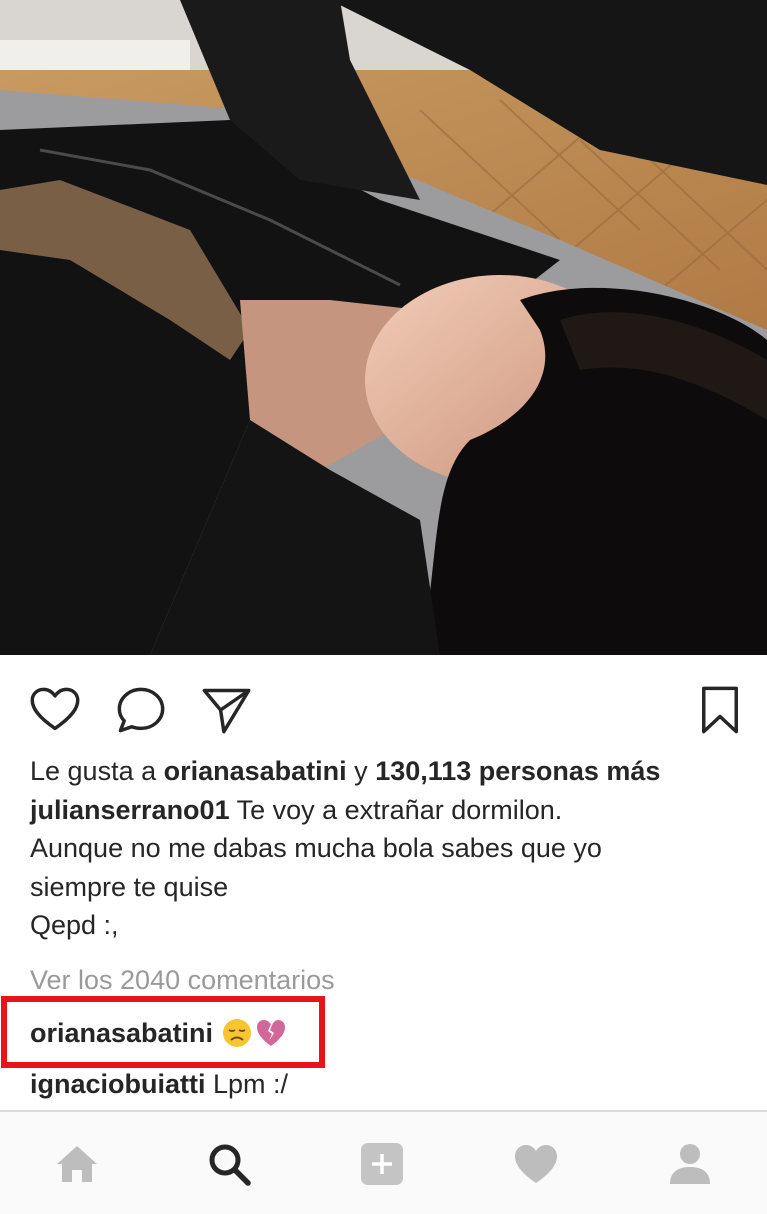  I want to click on view-all-comments-link: Ver los 2040 comentarios, so click(182, 980).